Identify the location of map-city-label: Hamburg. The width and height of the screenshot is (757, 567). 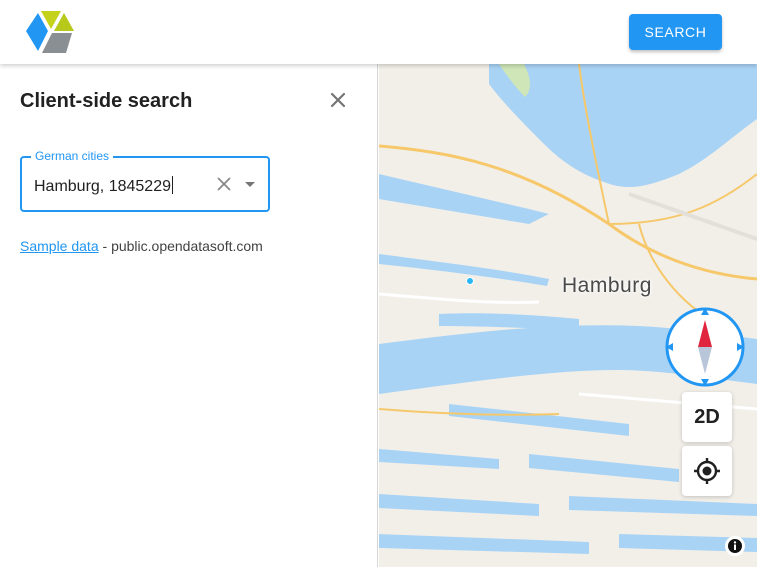
(607, 285).